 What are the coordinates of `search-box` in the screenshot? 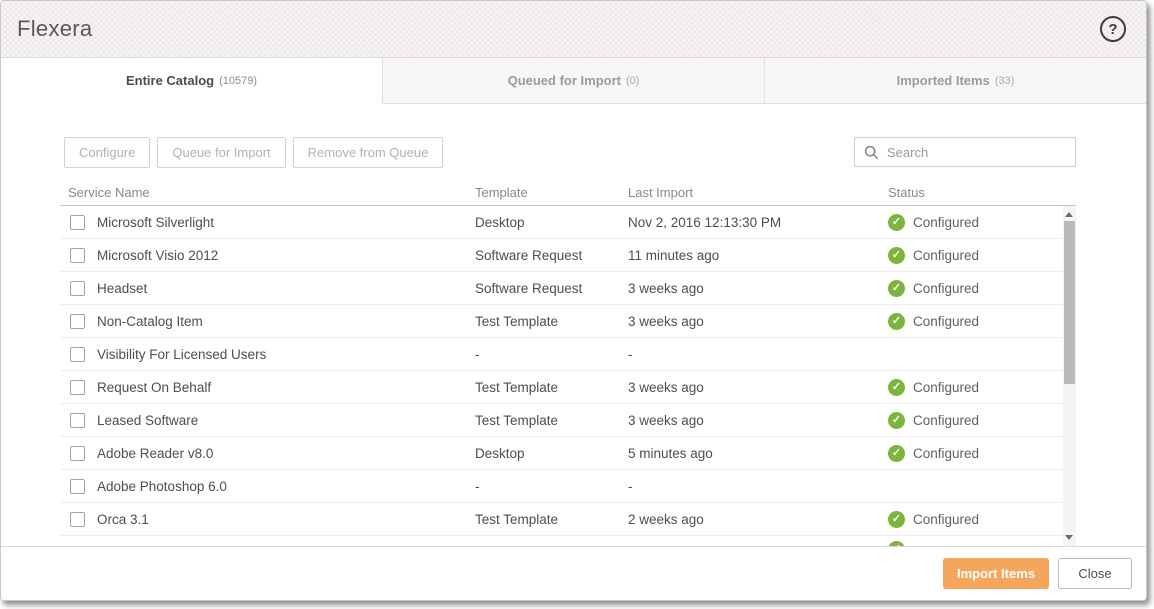 It's located at (965, 152).